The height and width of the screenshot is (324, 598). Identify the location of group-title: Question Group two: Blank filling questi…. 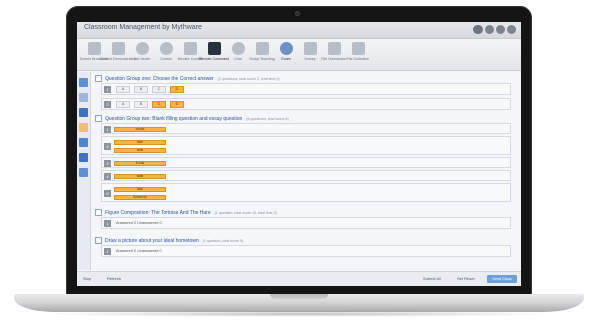
(174, 118).